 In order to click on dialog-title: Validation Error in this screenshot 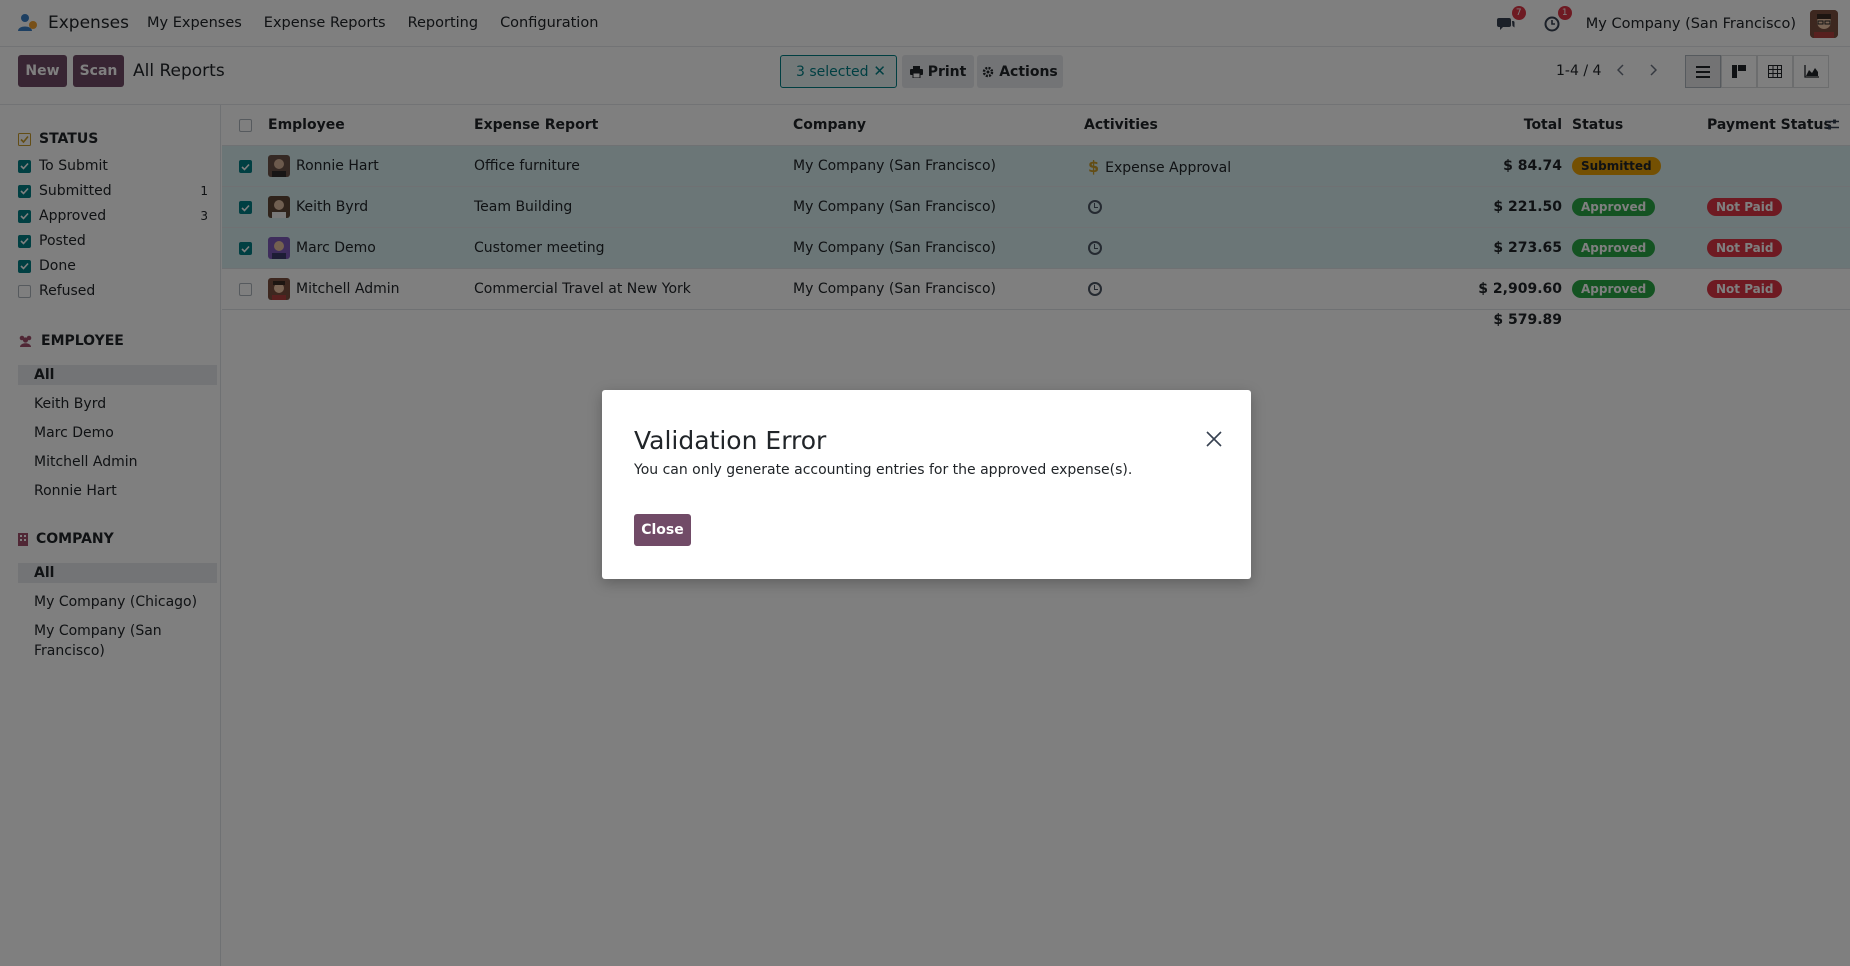, I will do `click(730, 440)`.